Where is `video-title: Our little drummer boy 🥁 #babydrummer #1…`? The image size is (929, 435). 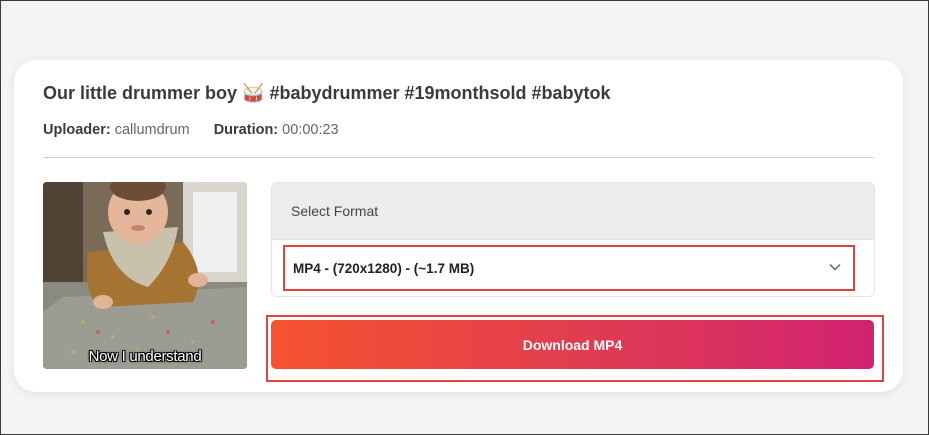
video-title: Our little drummer boy 🥁 #babydrummer #1… is located at coordinates (327, 93).